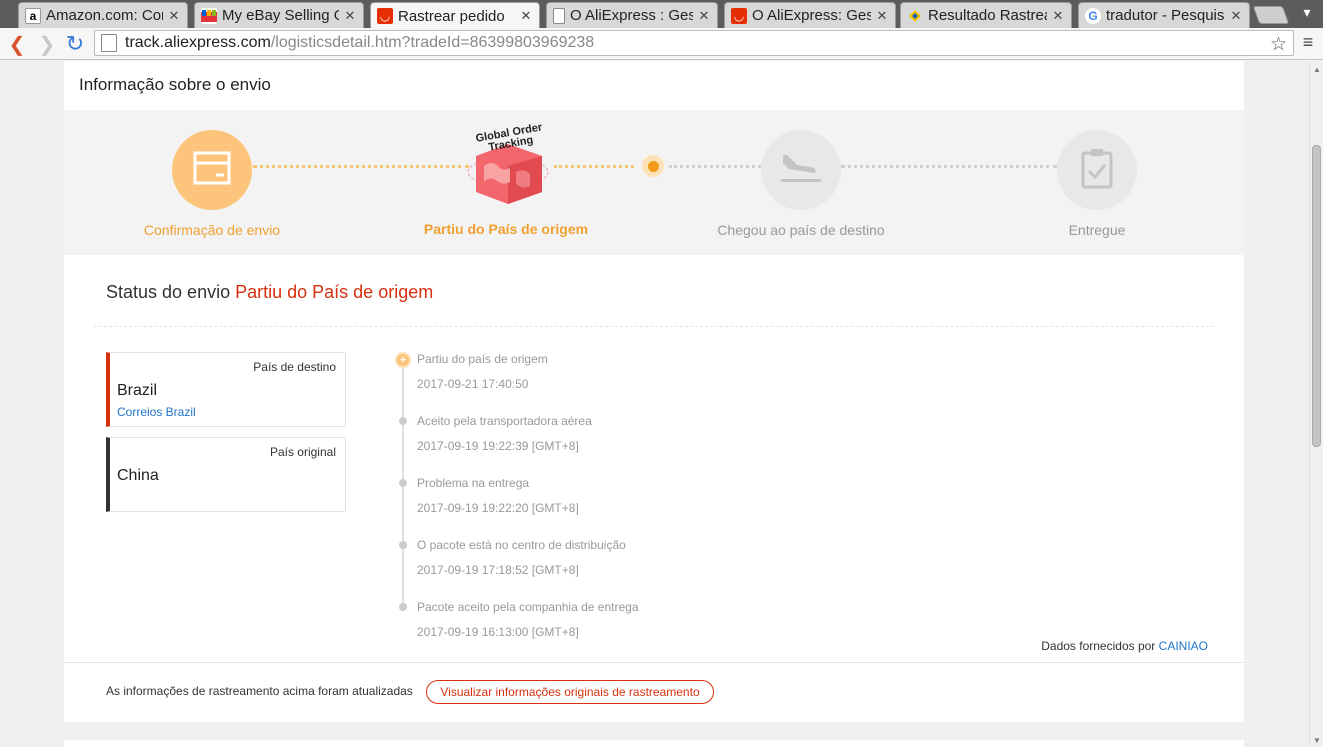  I want to click on timeline-event: Problema na entrega, so click(473, 483).